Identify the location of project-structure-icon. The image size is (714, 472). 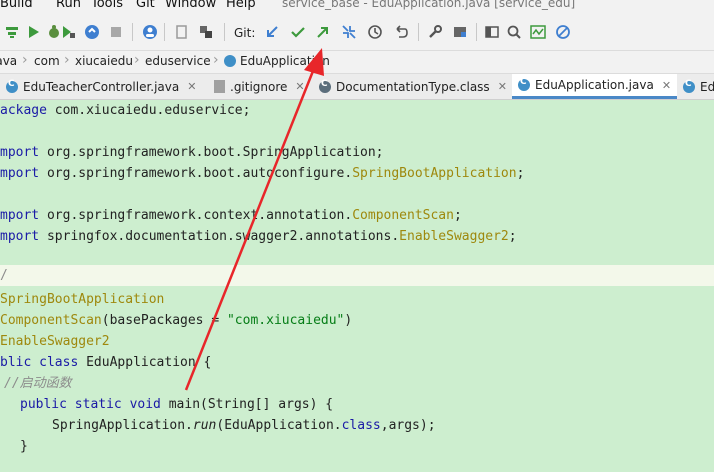
(460, 32).